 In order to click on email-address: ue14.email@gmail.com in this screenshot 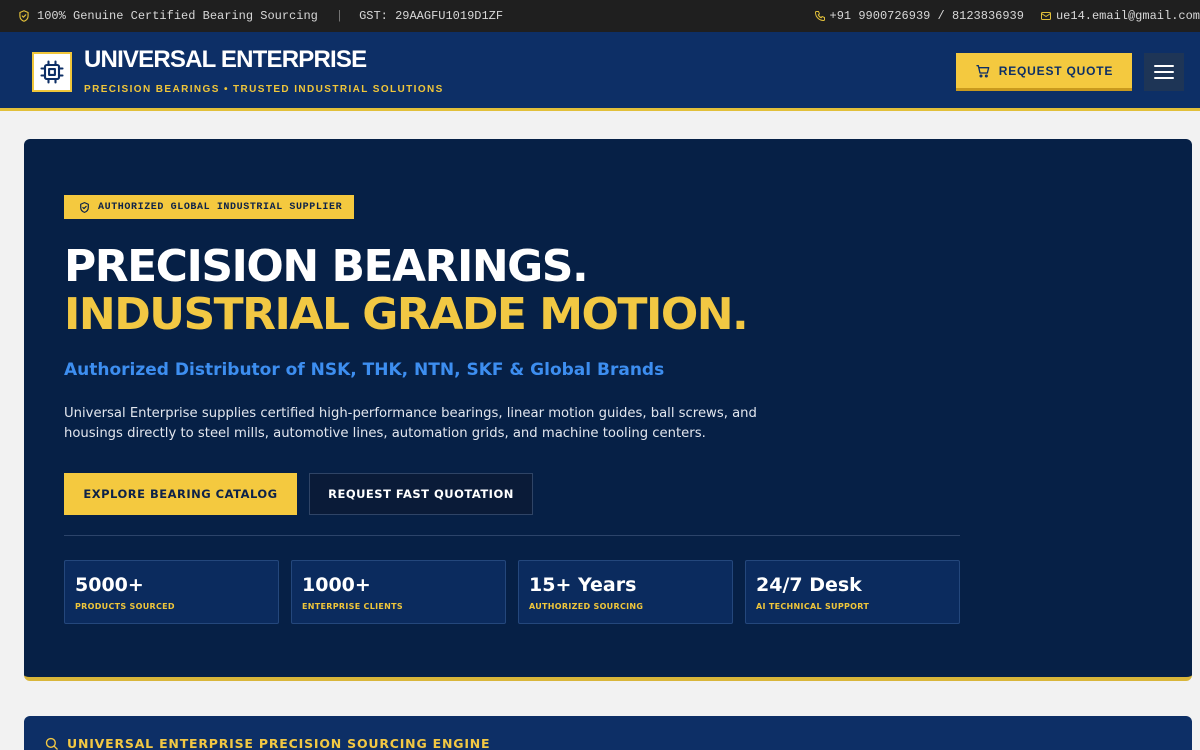, I will do `click(1127, 16)`.